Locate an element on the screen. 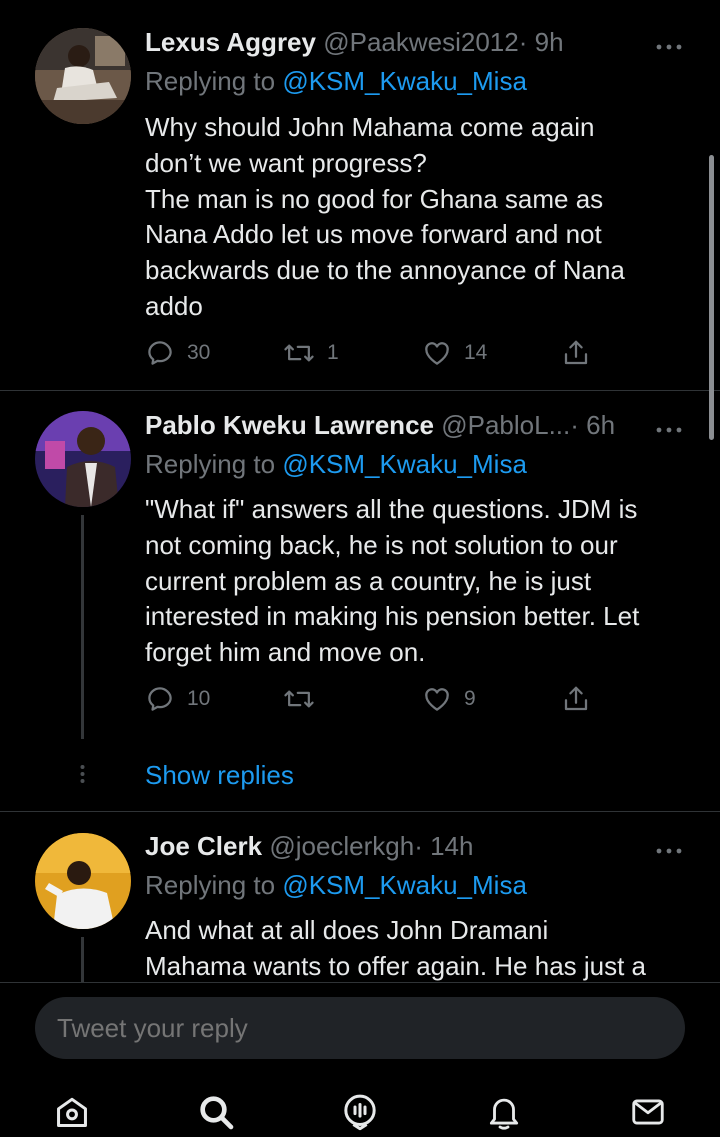 The width and height of the screenshot is (720, 1137). tweet-actions: 30 1 14 is located at coordinates (370, 353).